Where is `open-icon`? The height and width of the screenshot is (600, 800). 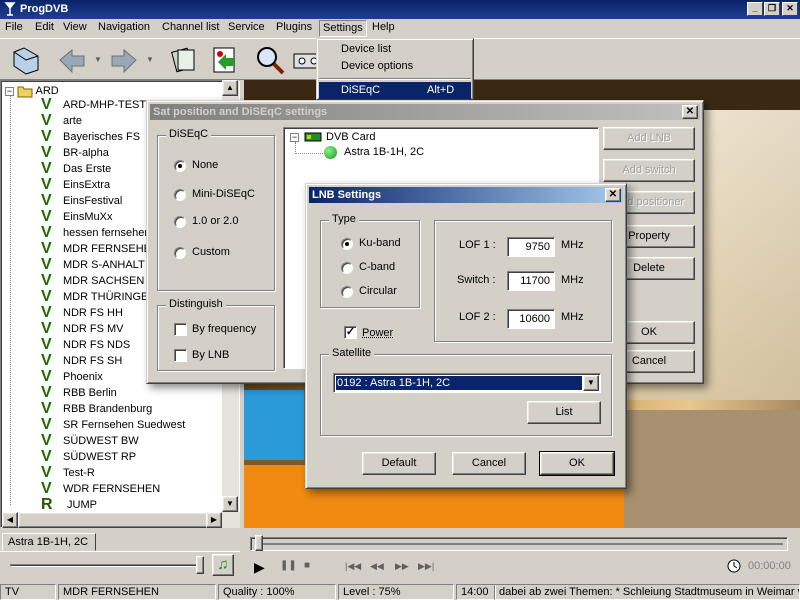
open-icon is located at coordinates (26, 60).